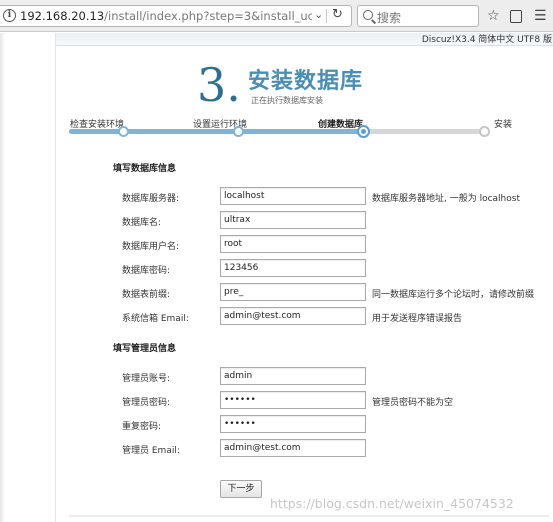 This screenshot has height=522, width=553. What do you see at coordinates (309, 516) in the screenshot?
I see `bottom-rule` at bounding box center [309, 516].